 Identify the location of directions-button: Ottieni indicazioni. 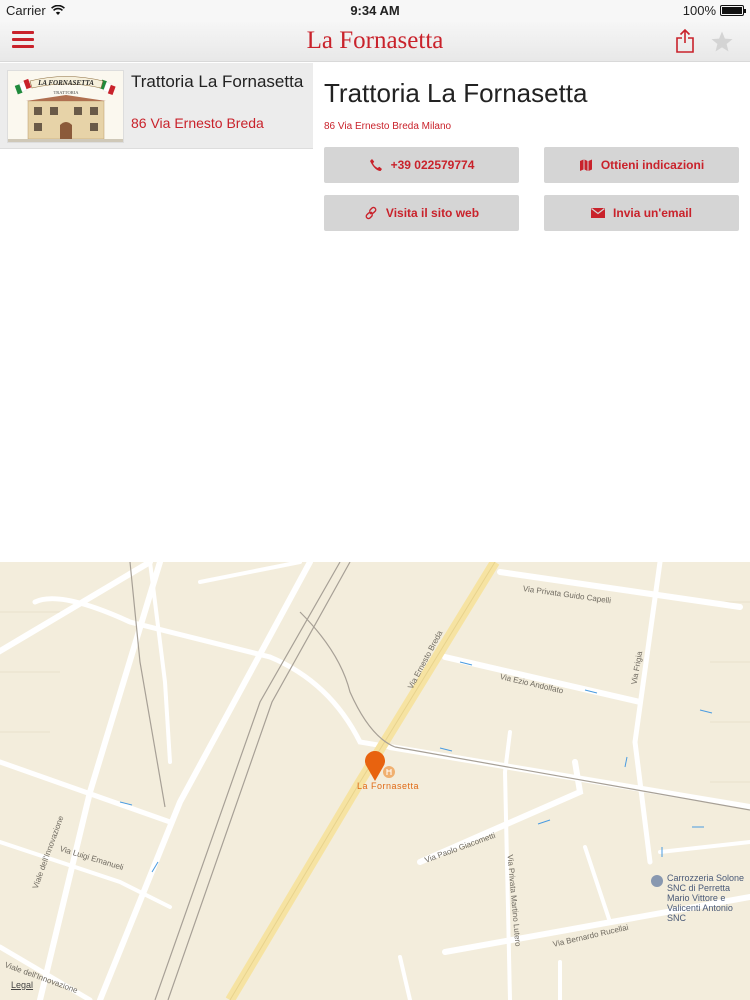
(641, 165).